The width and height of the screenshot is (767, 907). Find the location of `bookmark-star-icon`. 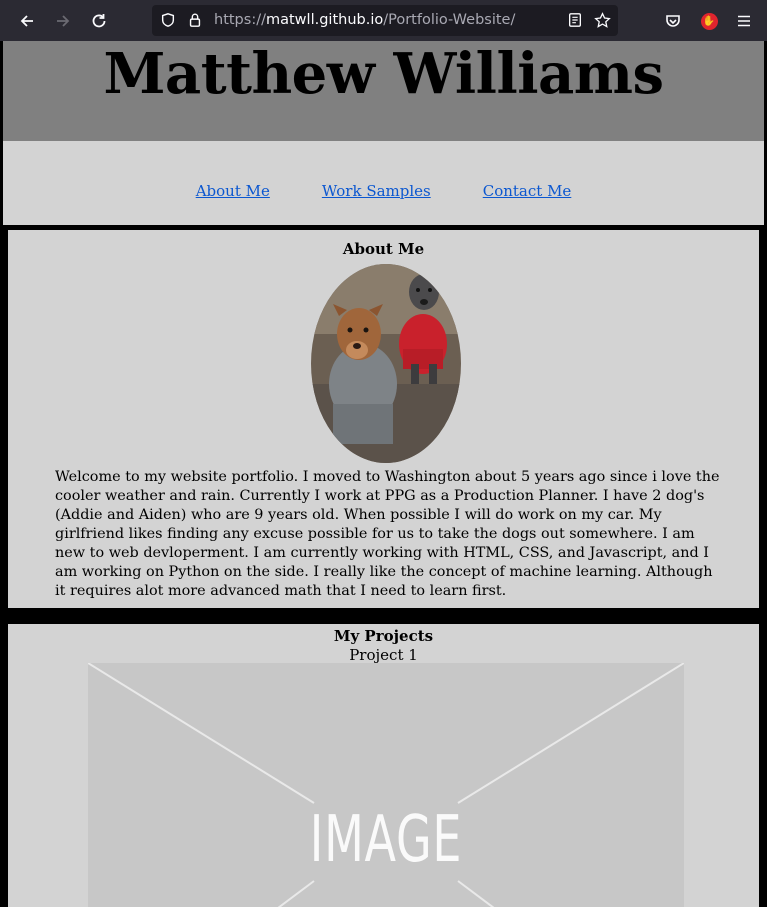

bookmark-star-icon is located at coordinates (602, 20).